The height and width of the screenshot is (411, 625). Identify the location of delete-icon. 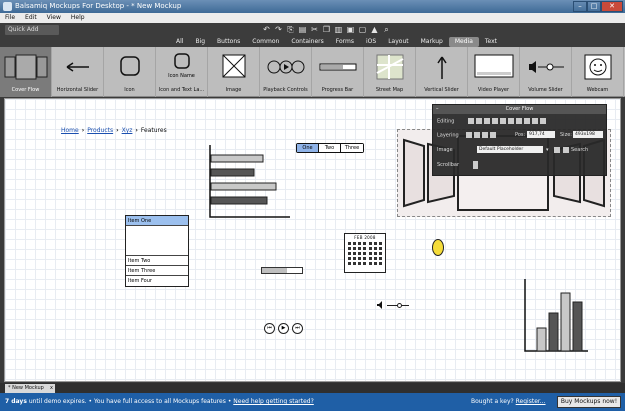
(519, 121).